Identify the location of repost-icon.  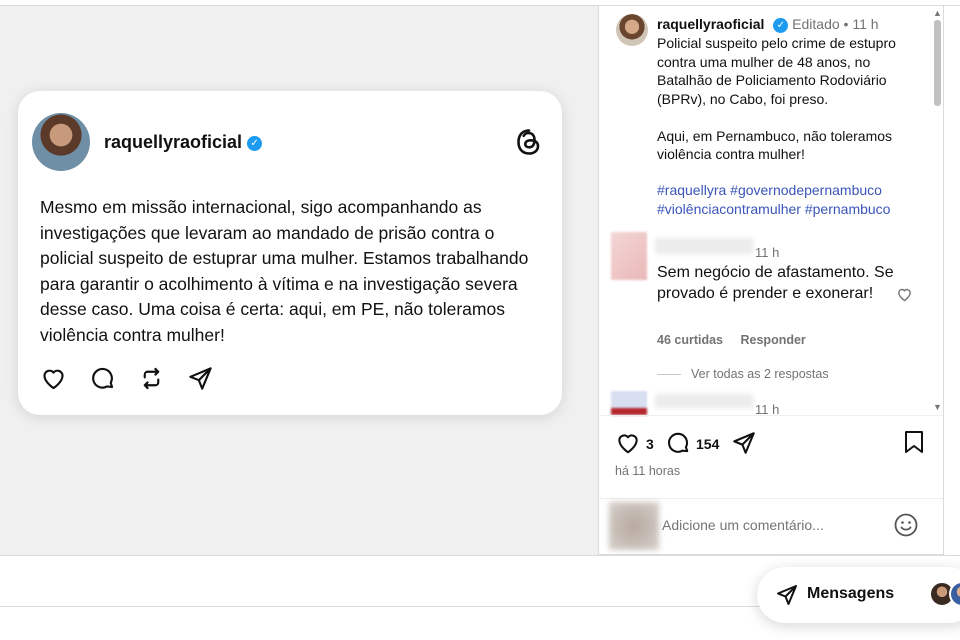
(151, 378).